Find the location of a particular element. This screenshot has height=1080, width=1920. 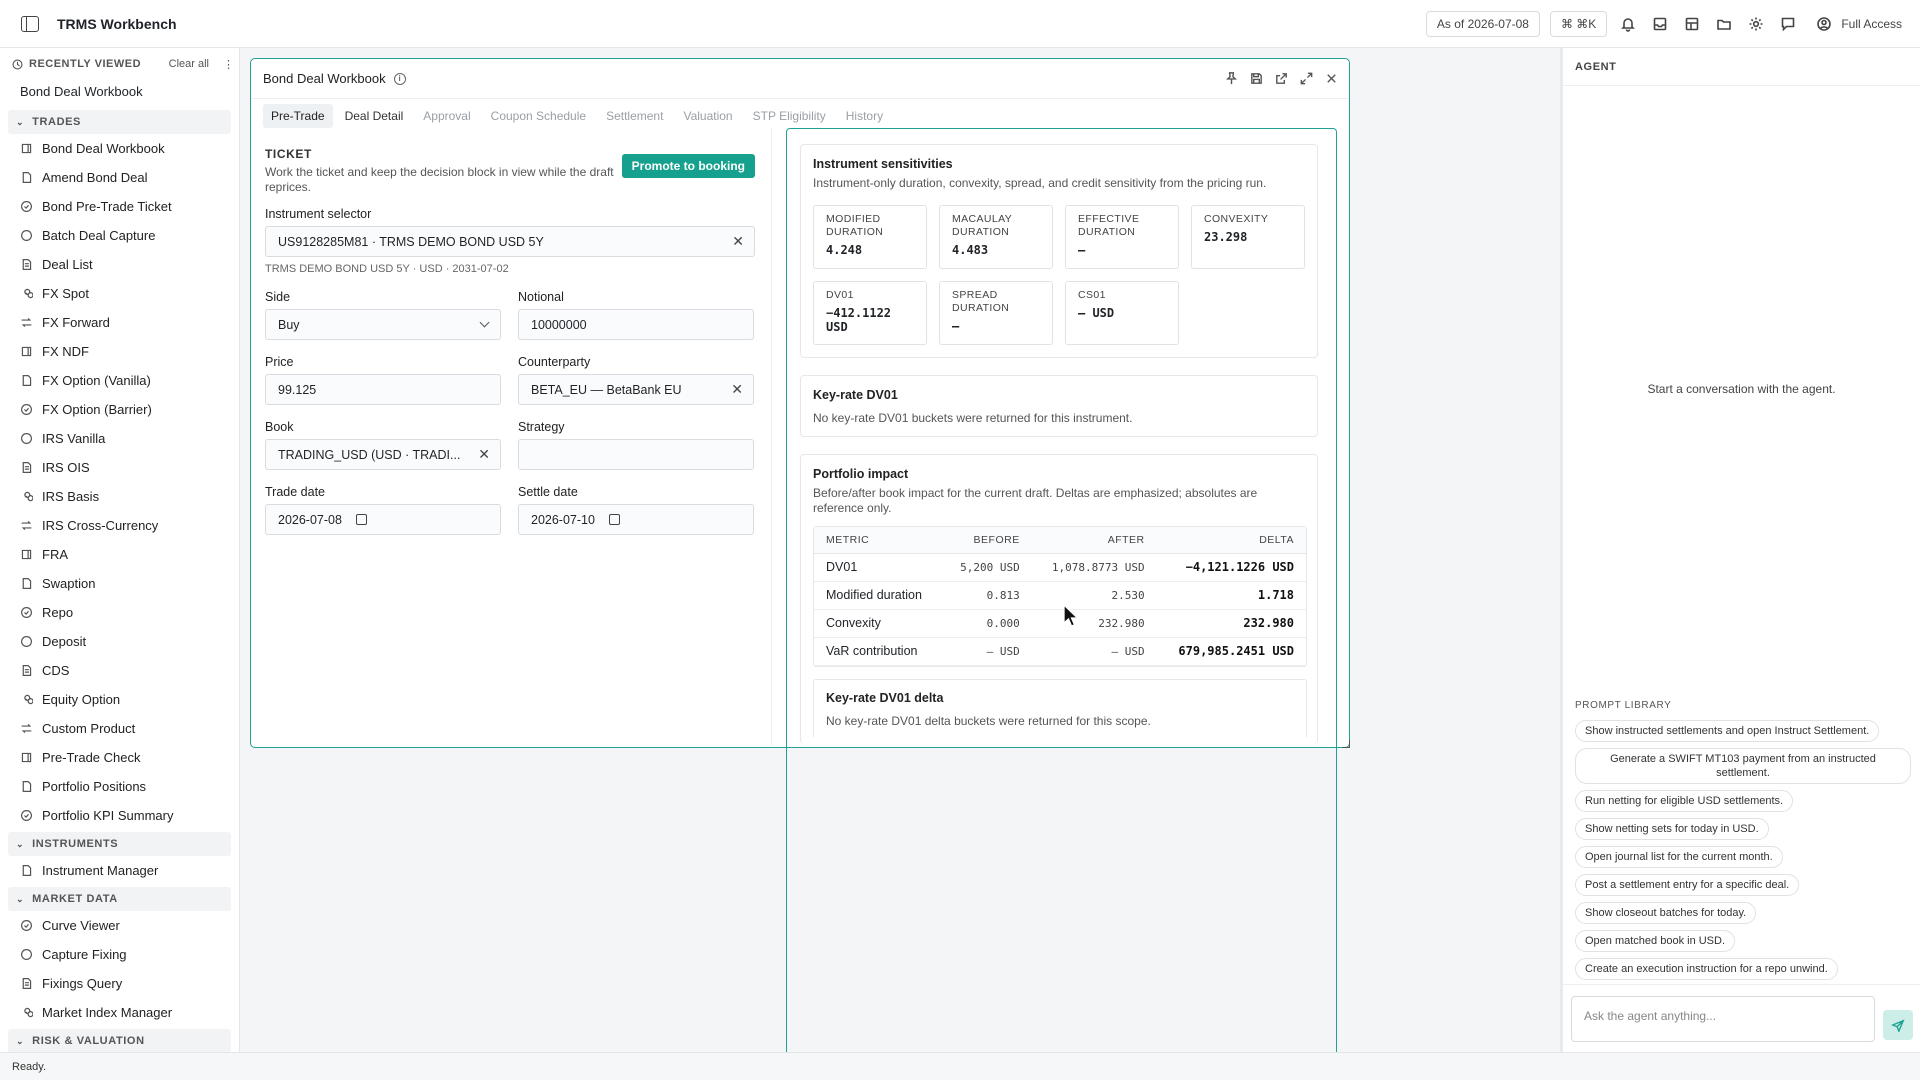

sidebar-section-risk-valuation: ⌄ RISK & VALUATION is located at coordinates (119, 1040).